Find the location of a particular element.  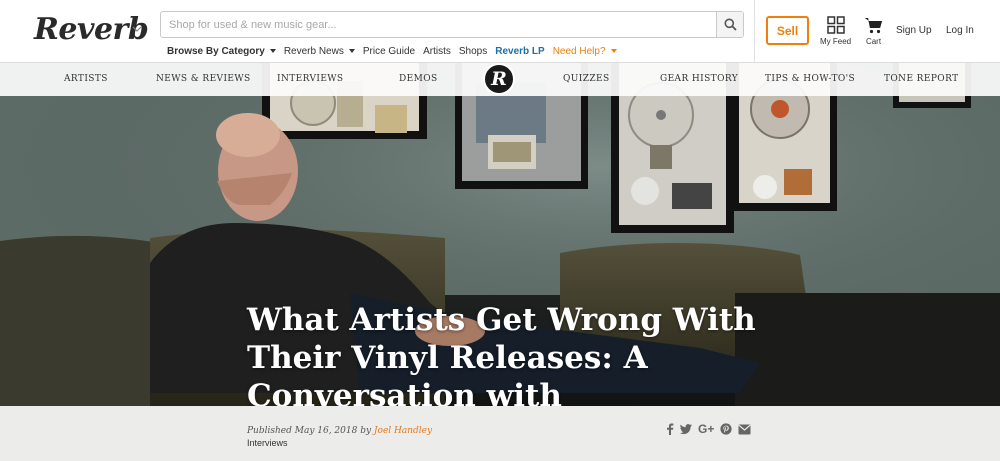

chevron-down-icon is located at coordinates (137, 29).